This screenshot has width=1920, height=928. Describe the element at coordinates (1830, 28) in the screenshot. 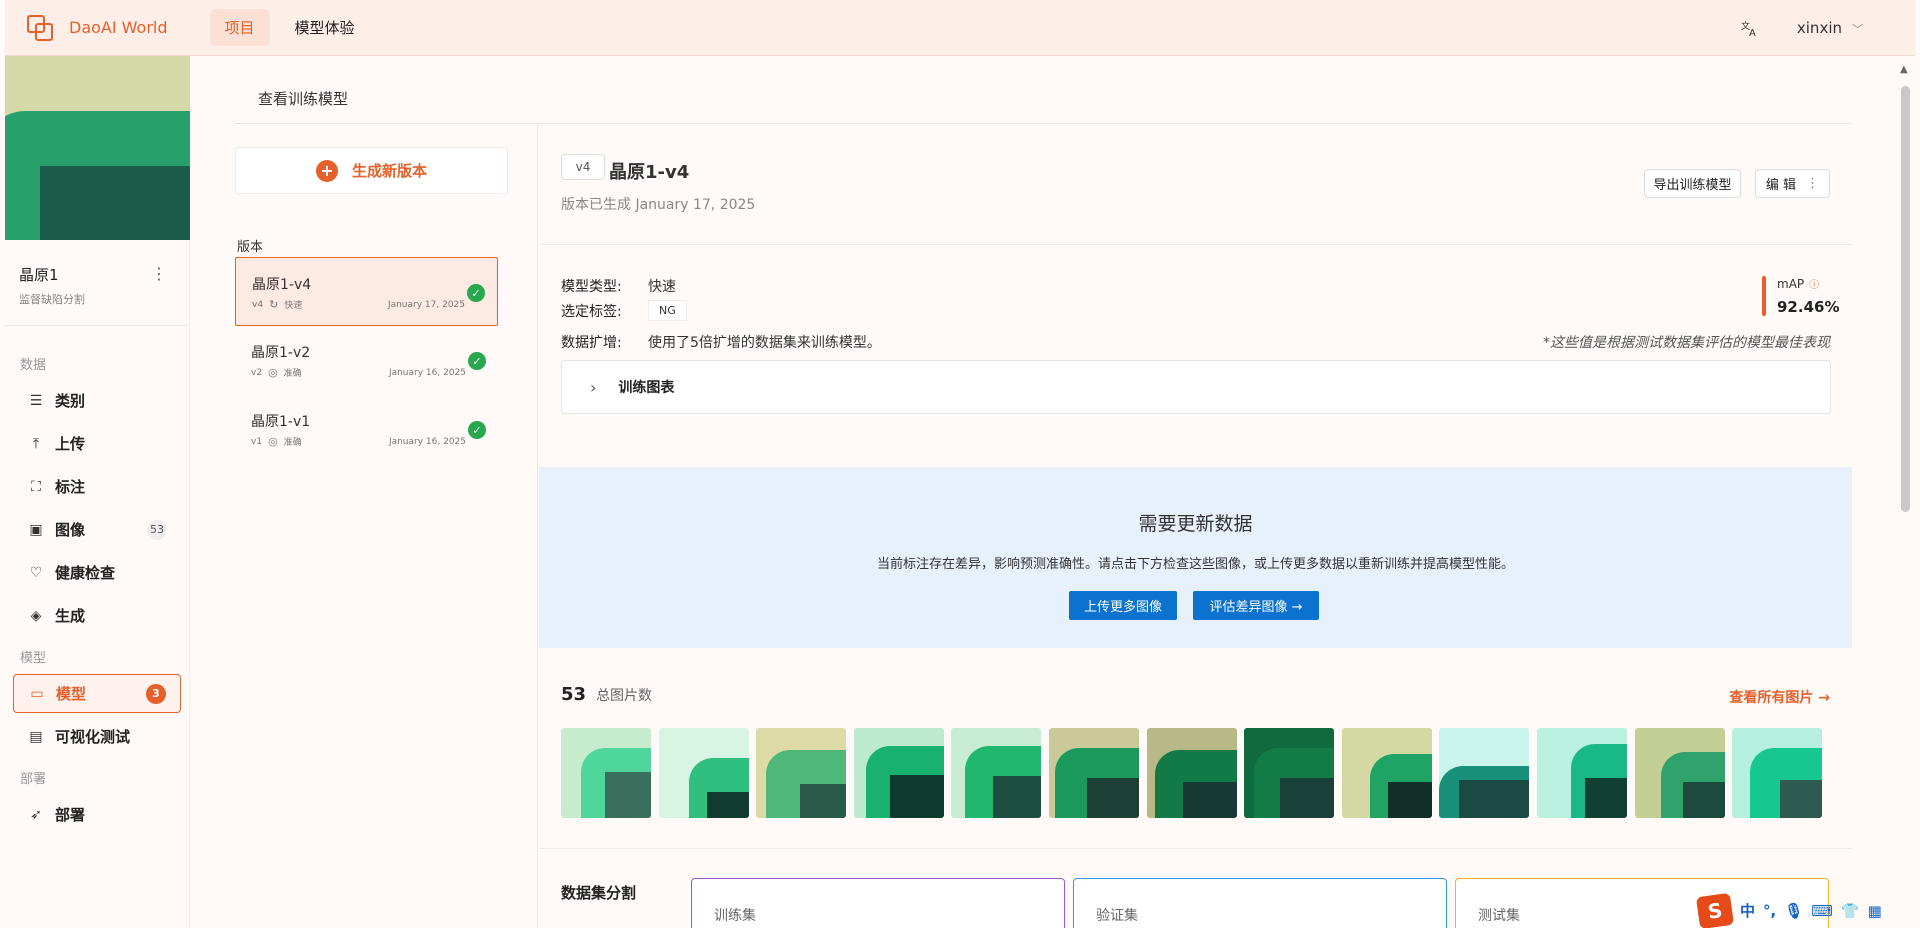

I see `user-menu: xinxin ﹀` at that location.